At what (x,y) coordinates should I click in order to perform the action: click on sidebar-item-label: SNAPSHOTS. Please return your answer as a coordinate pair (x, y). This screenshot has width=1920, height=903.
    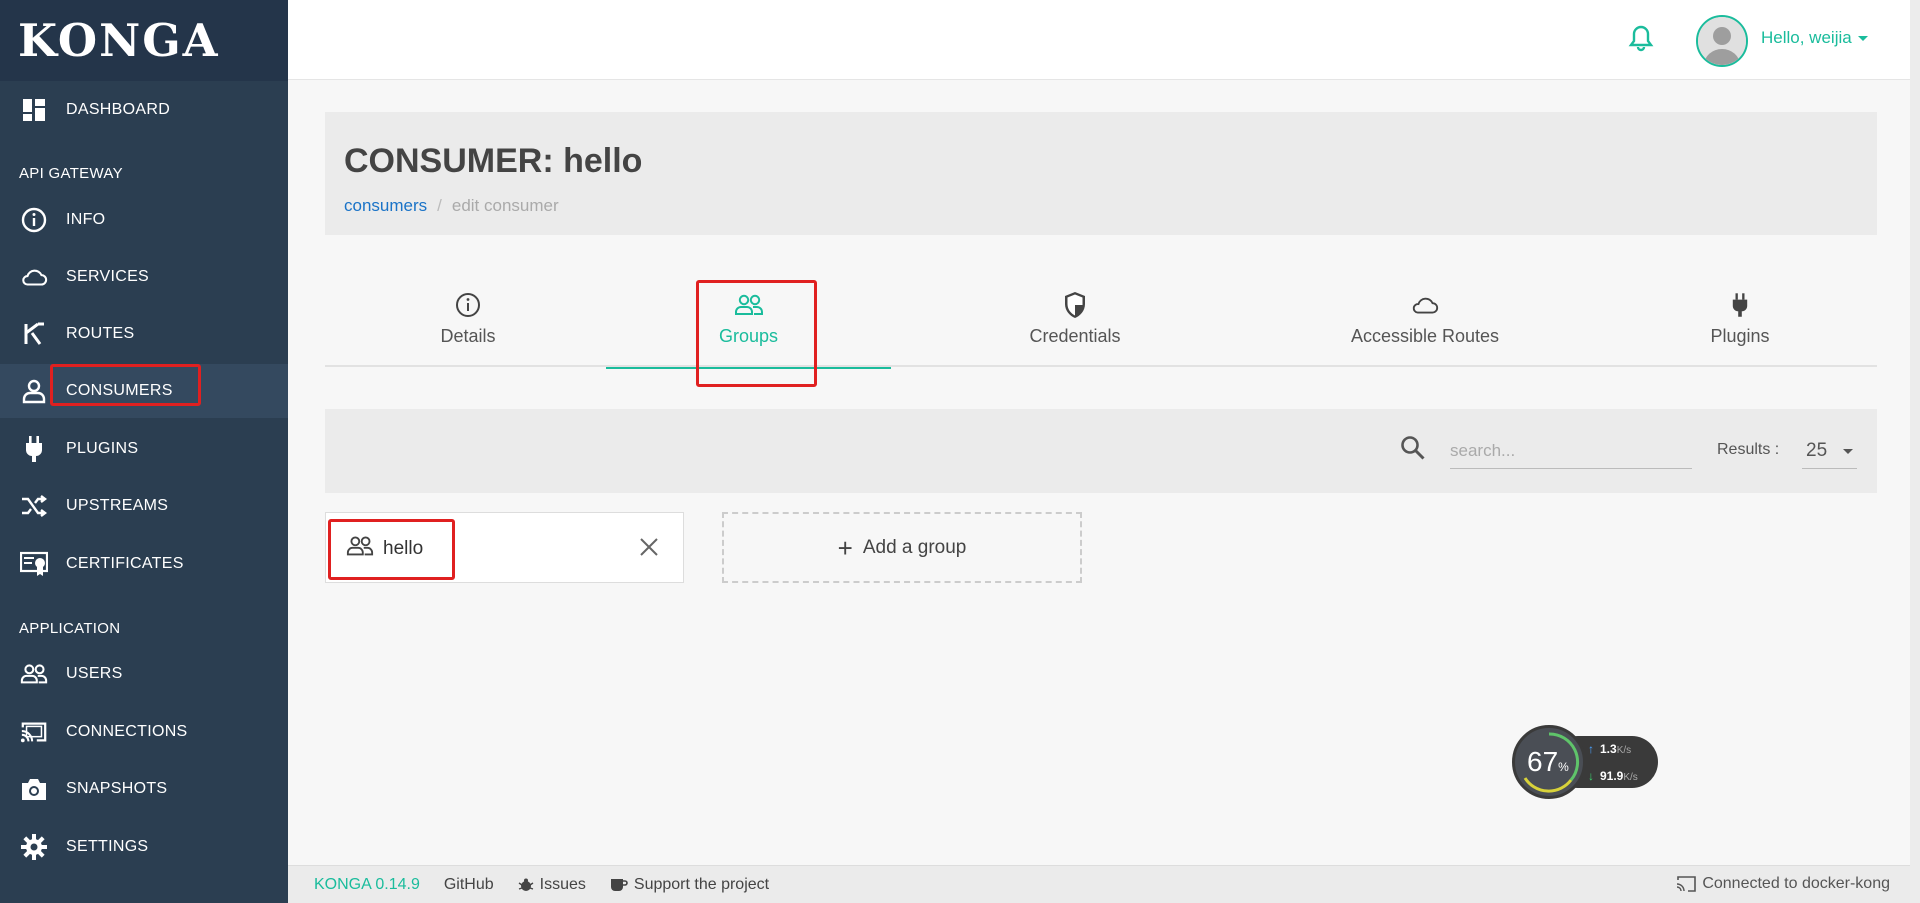
    Looking at the image, I should click on (117, 788).